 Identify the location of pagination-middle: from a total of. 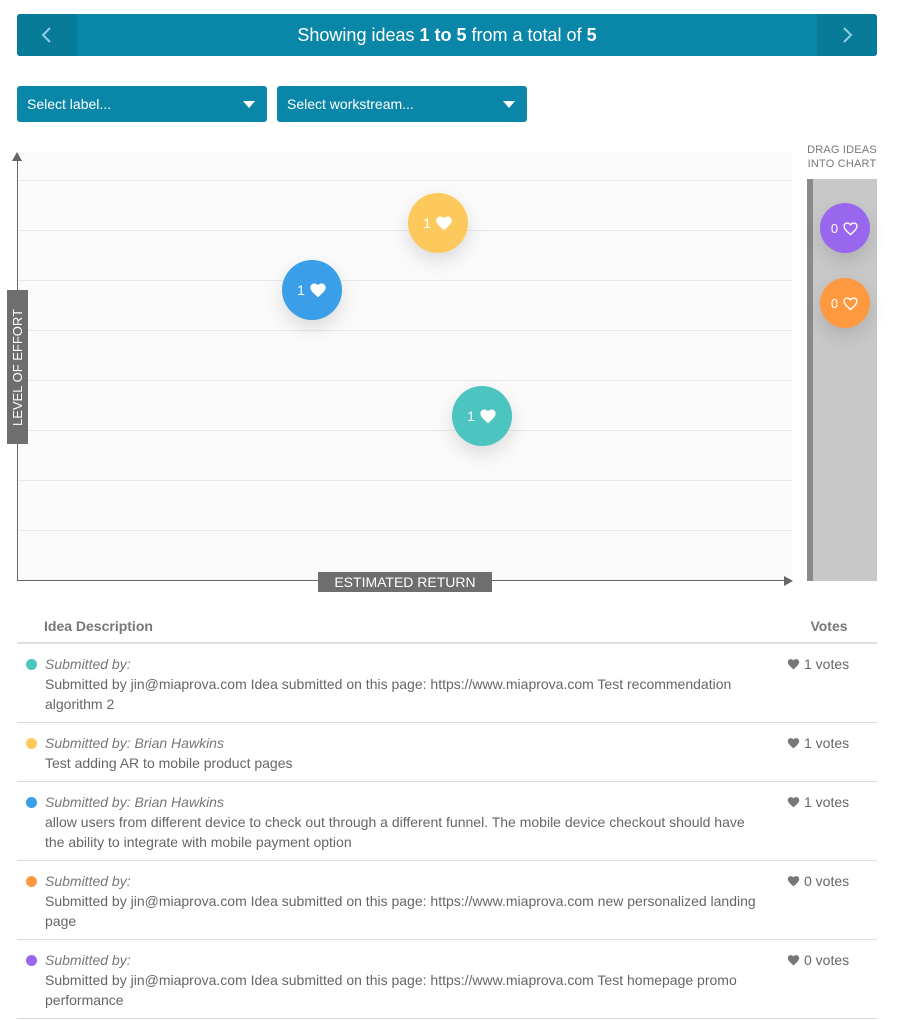
(526, 34).